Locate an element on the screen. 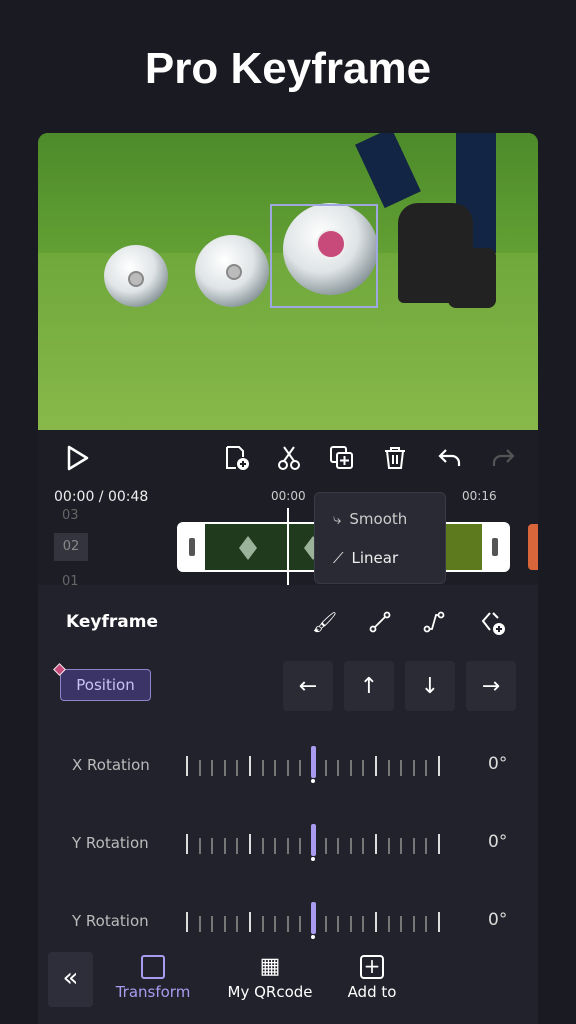 The image size is (576, 1024). nav-transform: Transform is located at coordinates (153, 978).